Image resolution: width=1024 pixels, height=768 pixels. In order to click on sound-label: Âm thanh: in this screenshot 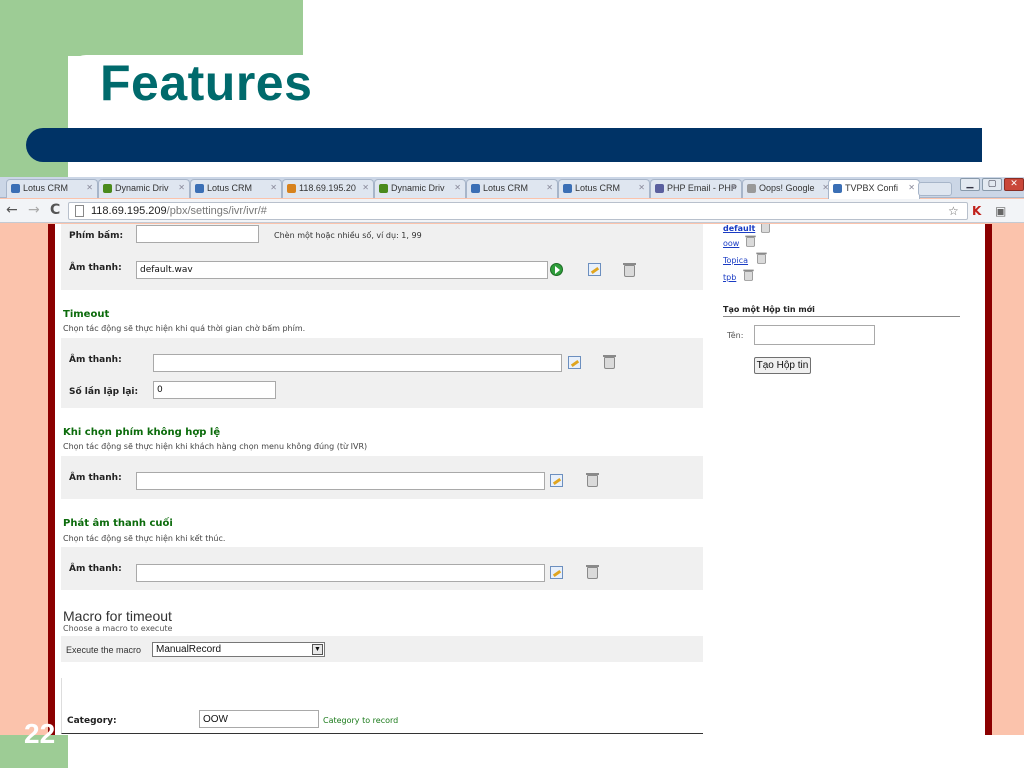, I will do `click(95, 268)`.